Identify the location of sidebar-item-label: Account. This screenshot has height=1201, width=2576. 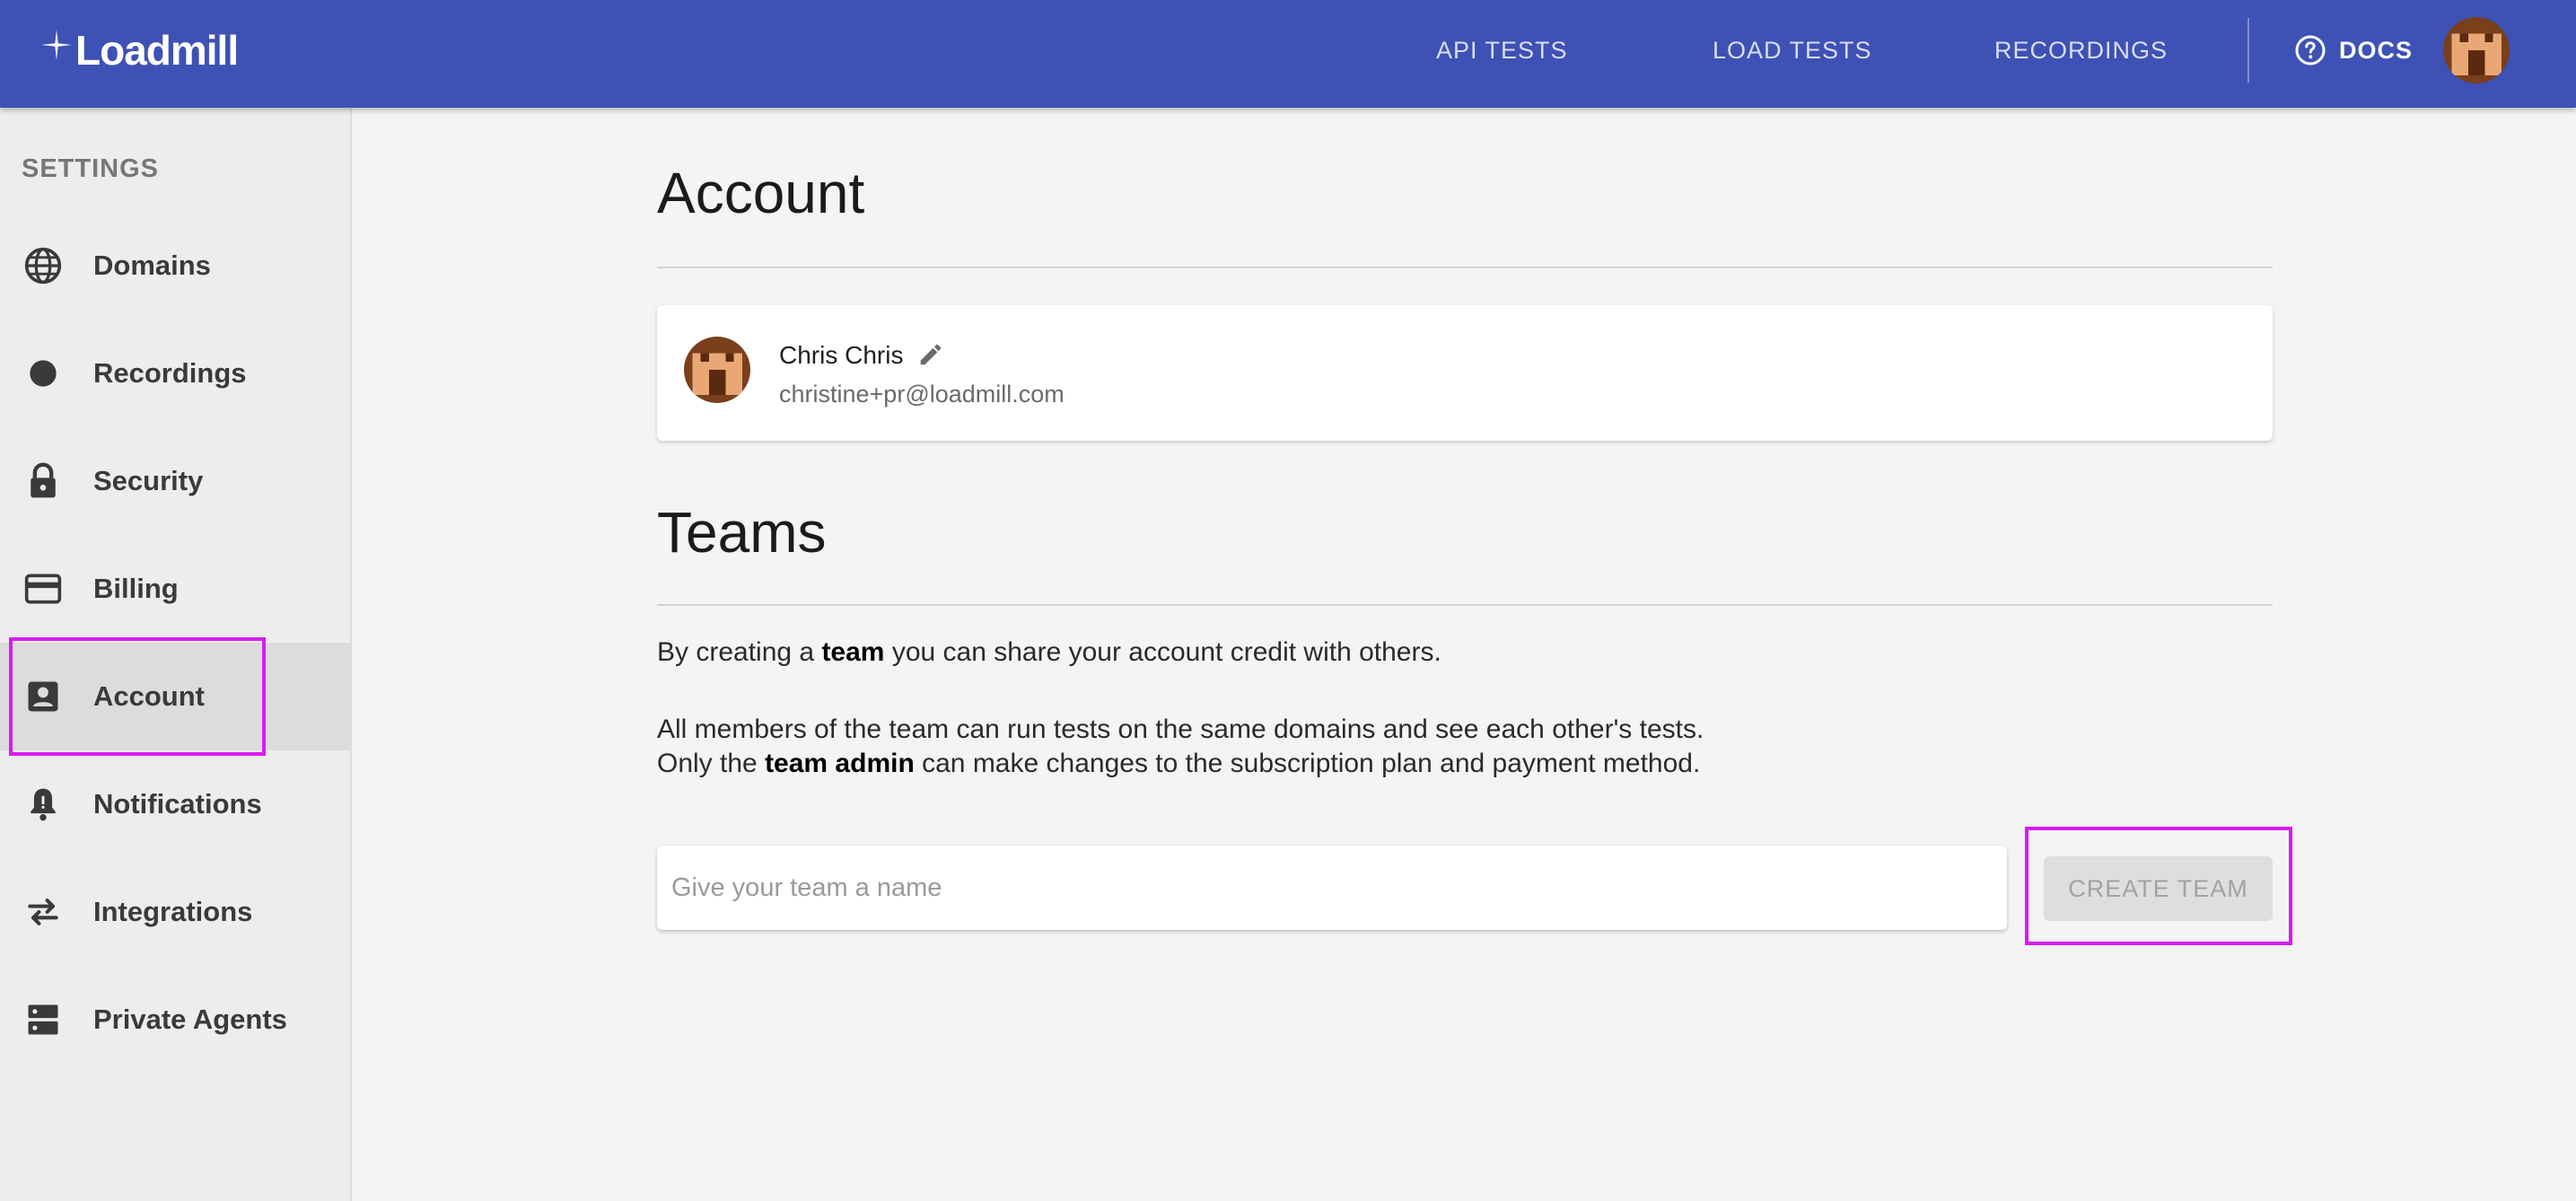
(149, 696).